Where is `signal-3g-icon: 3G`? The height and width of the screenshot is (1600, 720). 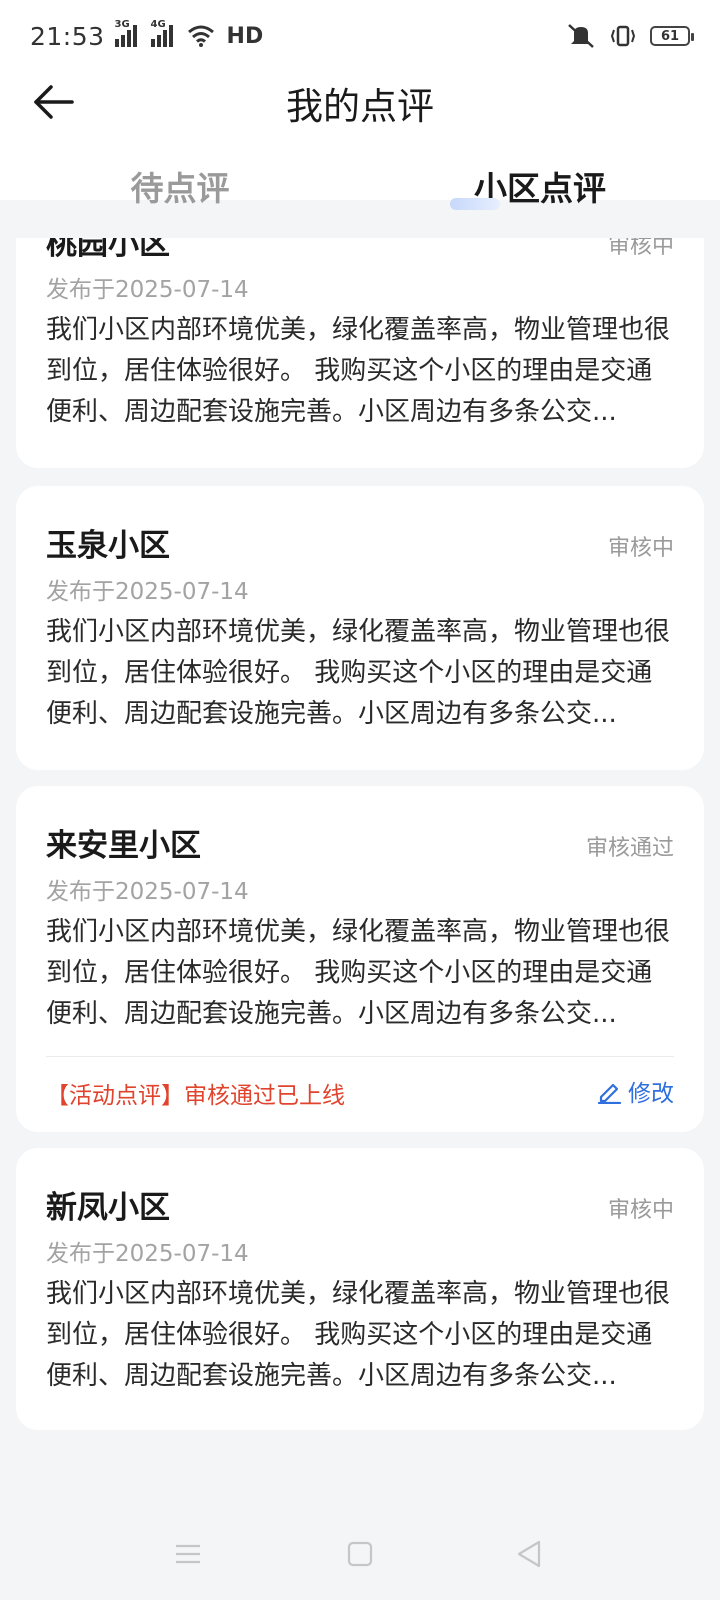 signal-3g-icon: 3G is located at coordinates (127, 33).